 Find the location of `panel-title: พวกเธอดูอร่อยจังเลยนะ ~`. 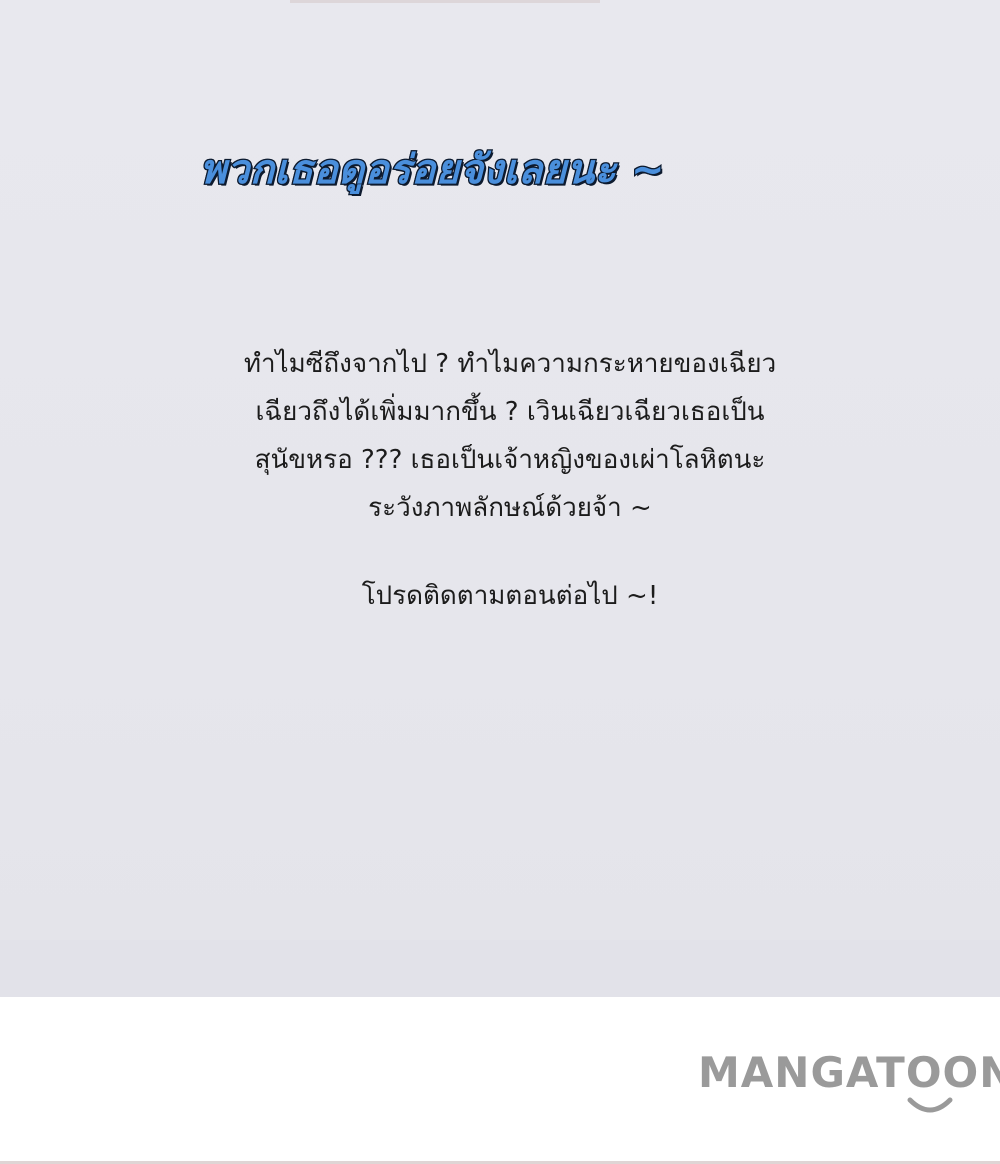

panel-title: พวกเธอดูอร่อยจังเลยนะ ~ is located at coordinates (432, 170).